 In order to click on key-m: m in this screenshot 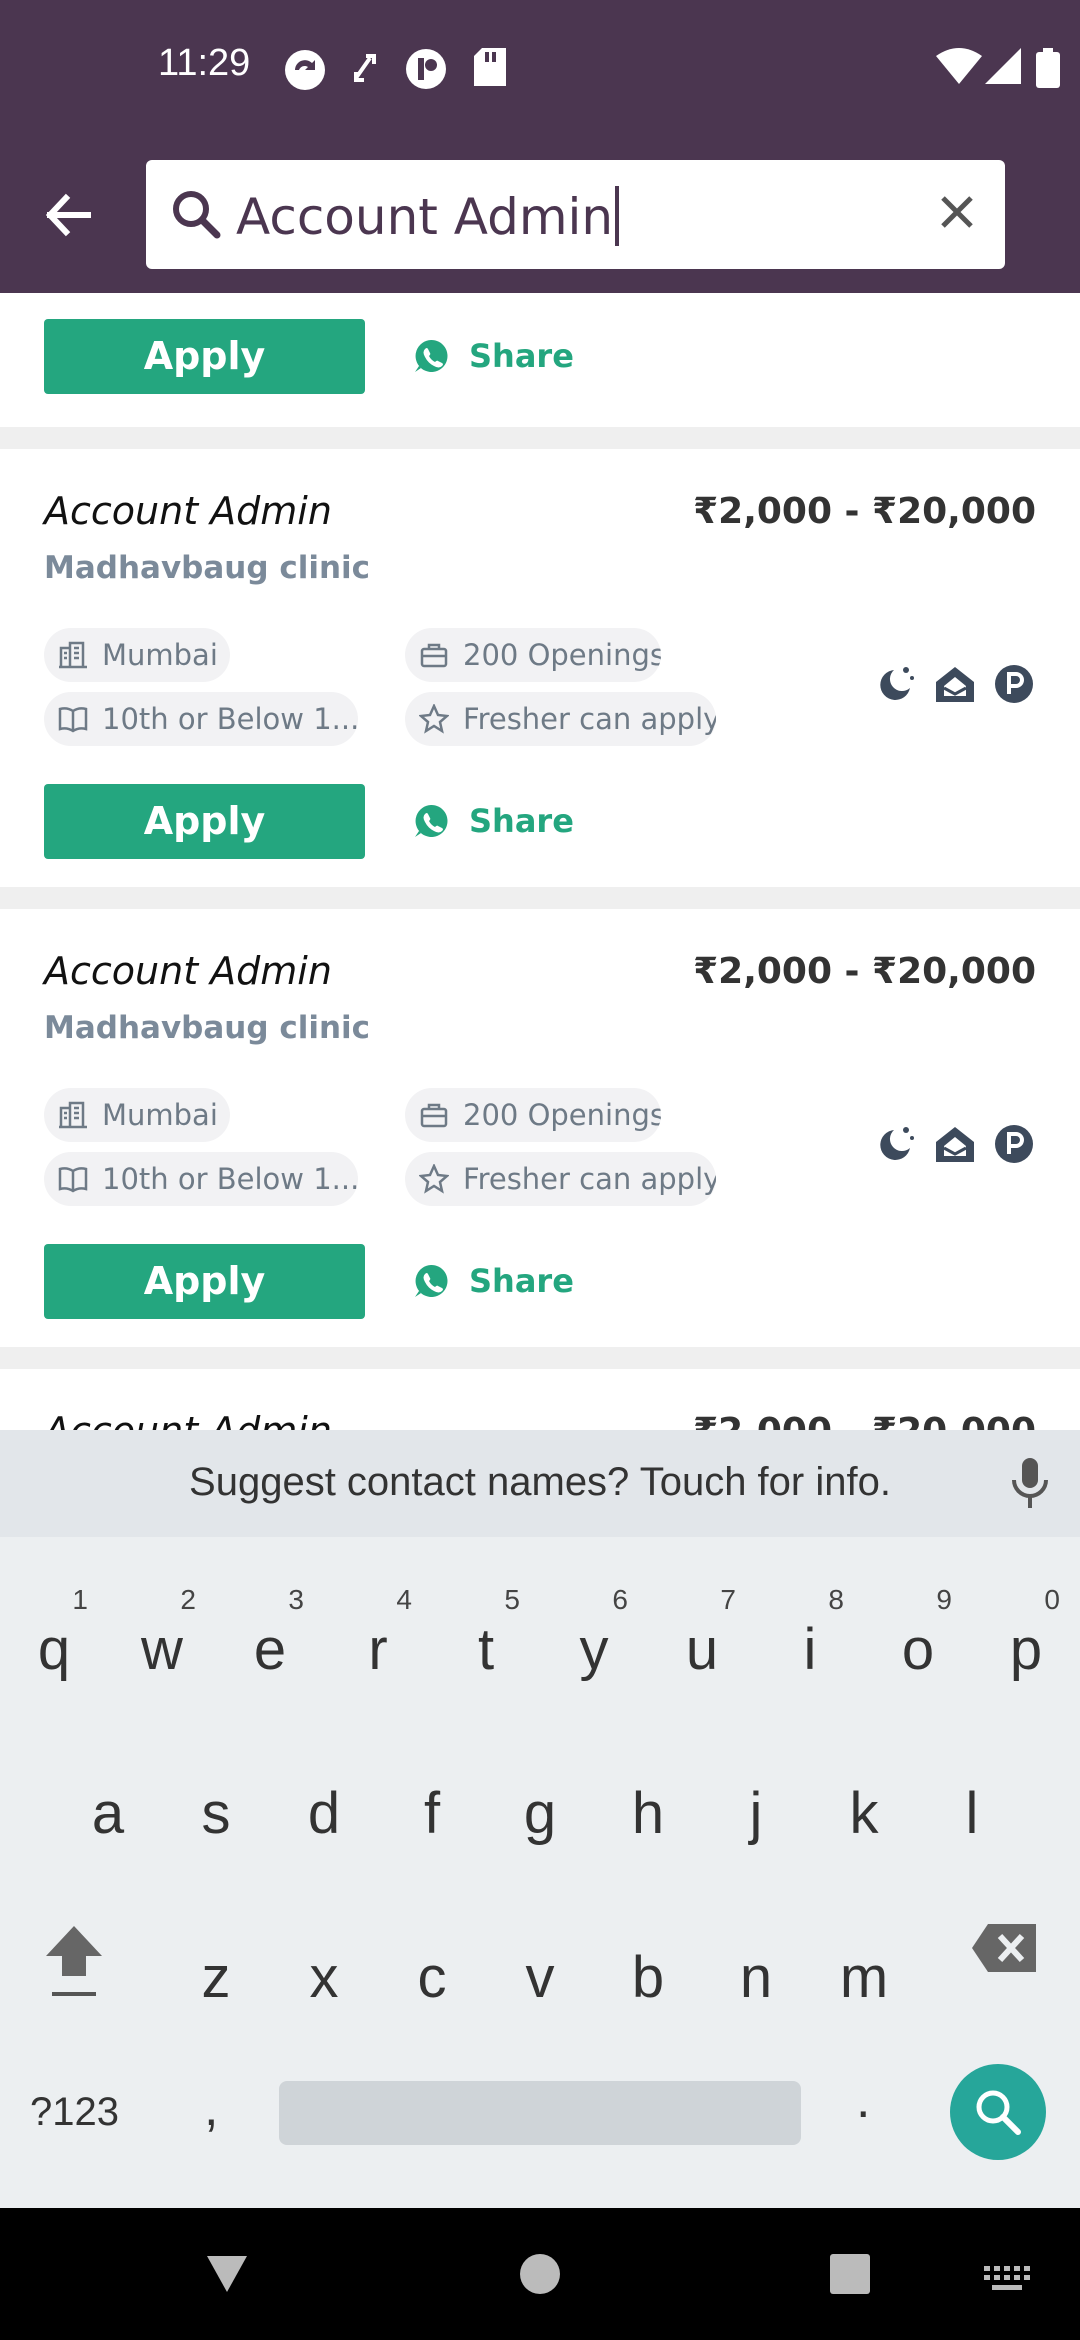, I will do `click(864, 1983)`.